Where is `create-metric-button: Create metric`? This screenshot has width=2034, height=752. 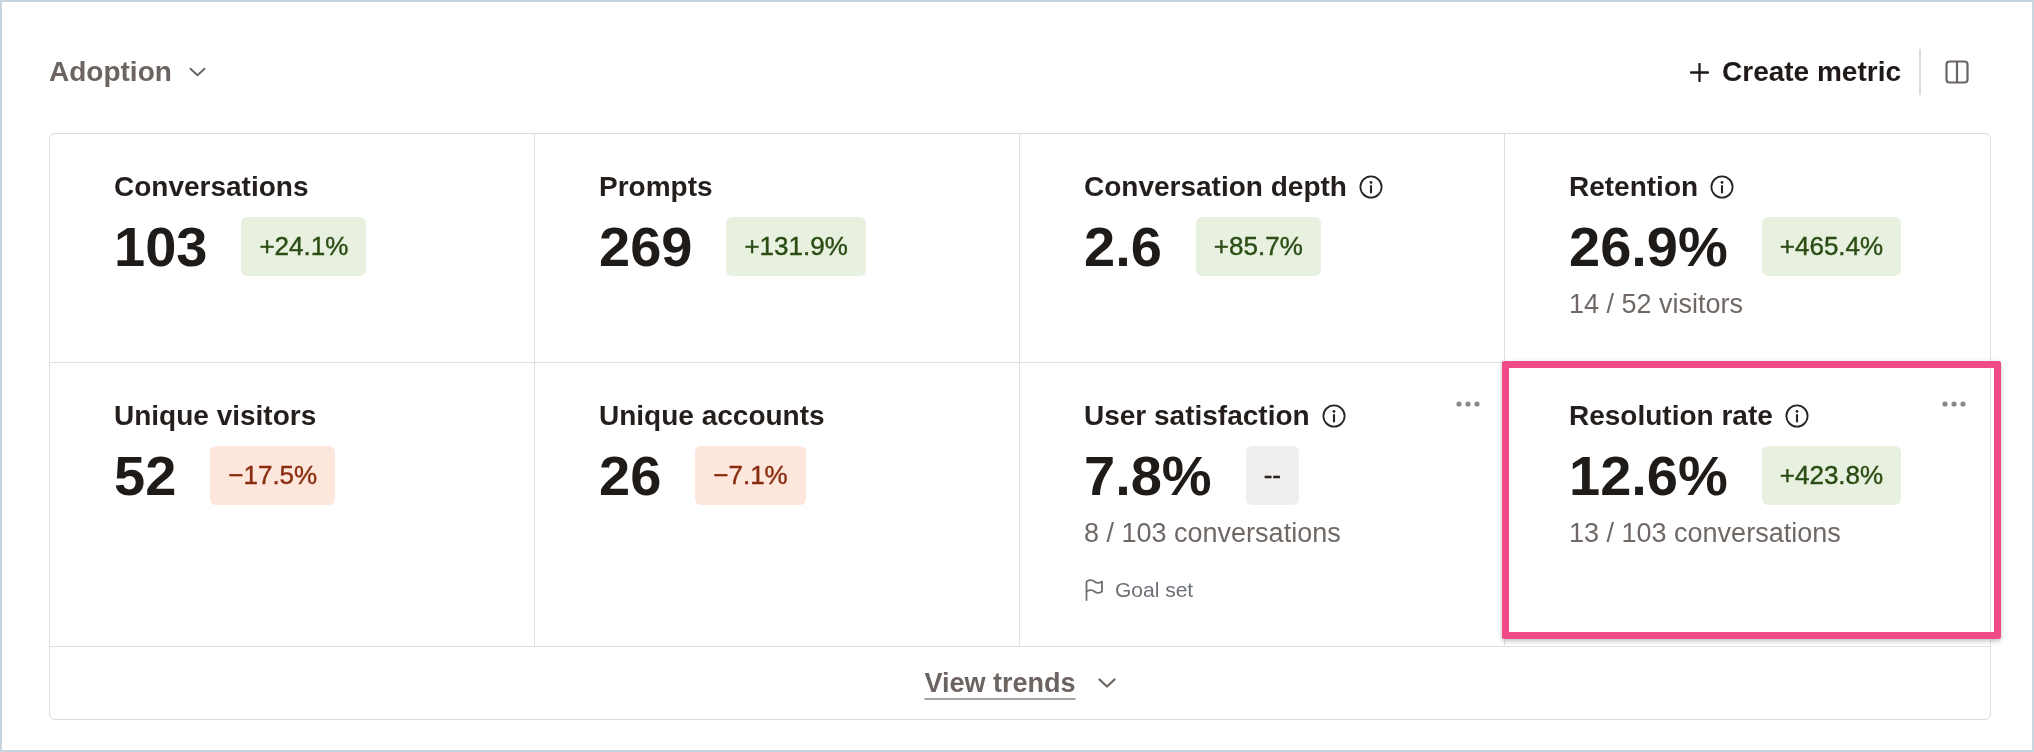 create-metric-button: Create metric is located at coordinates (1795, 72).